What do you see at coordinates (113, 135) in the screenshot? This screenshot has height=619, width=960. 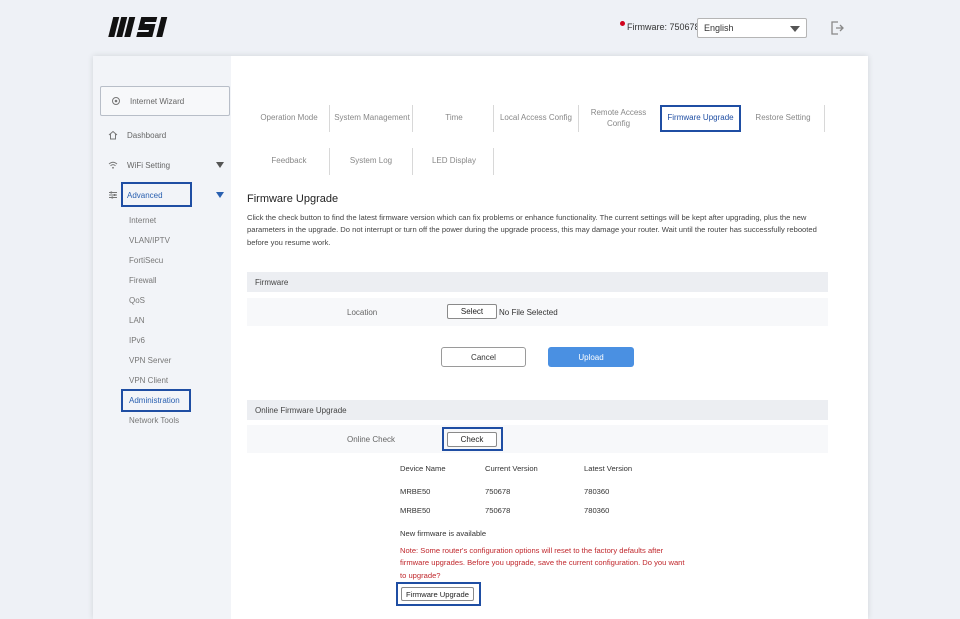 I see `home-icon` at bounding box center [113, 135].